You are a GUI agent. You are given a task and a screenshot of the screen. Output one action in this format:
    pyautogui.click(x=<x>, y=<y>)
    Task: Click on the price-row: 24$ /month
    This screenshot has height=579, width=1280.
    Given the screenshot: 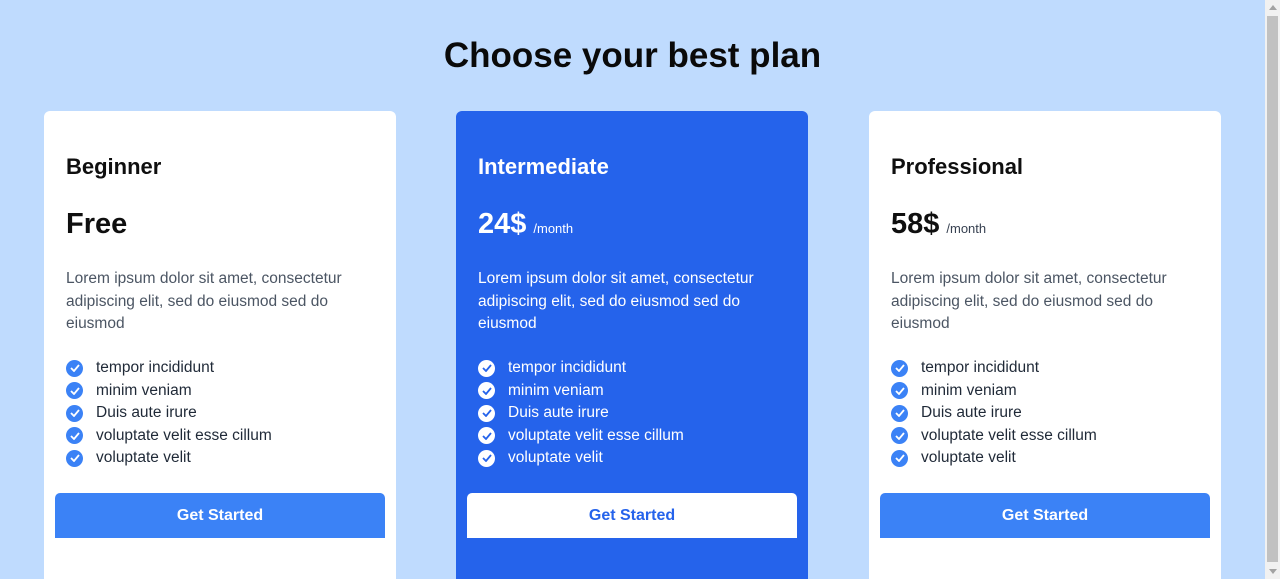 What is the action you would take?
    pyautogui.click(x=525, y=224)
    